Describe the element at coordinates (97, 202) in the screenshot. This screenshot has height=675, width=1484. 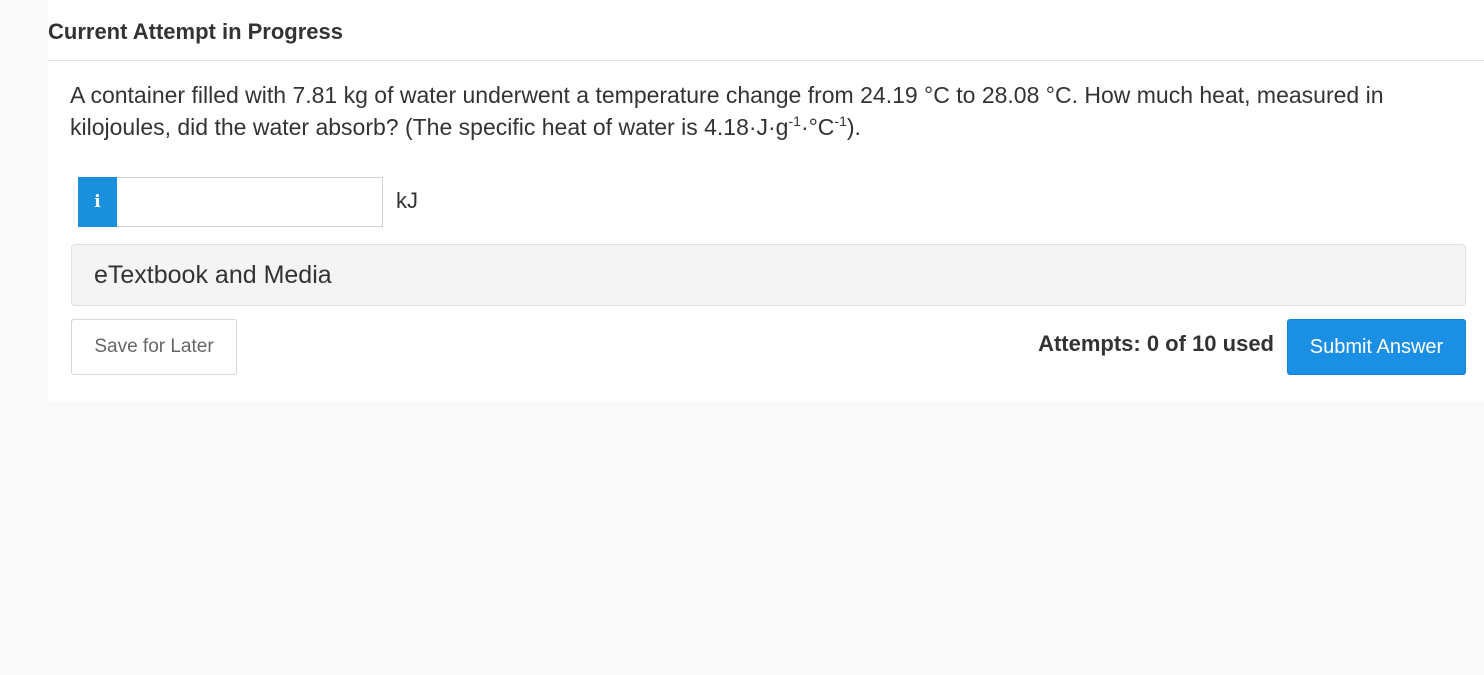
I see `info-icon: i` at that location.